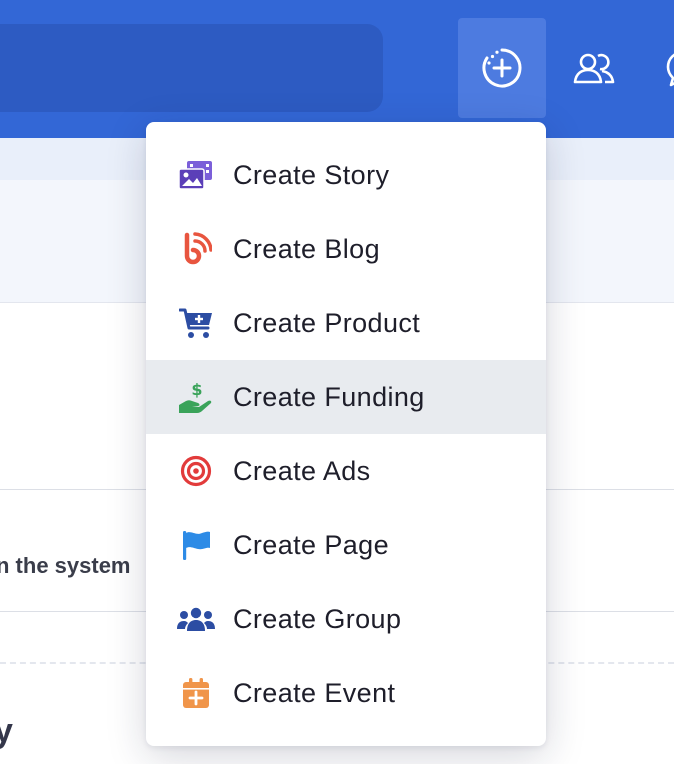 This screenshot has height=764, width=674. I want to click on cart-plus-icon, so click(196, 323).